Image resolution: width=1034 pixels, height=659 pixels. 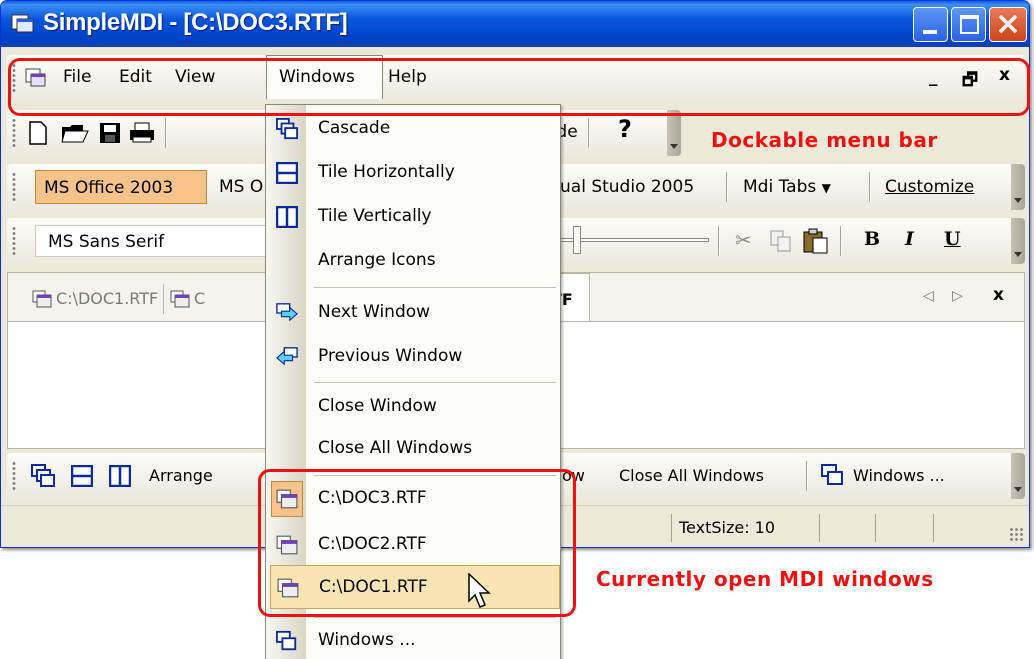 What do you see at coordinates (1018, 476) in the screenshot?
I see `windows-toolbar-overflow-button` at bounding box center [1018, 476].